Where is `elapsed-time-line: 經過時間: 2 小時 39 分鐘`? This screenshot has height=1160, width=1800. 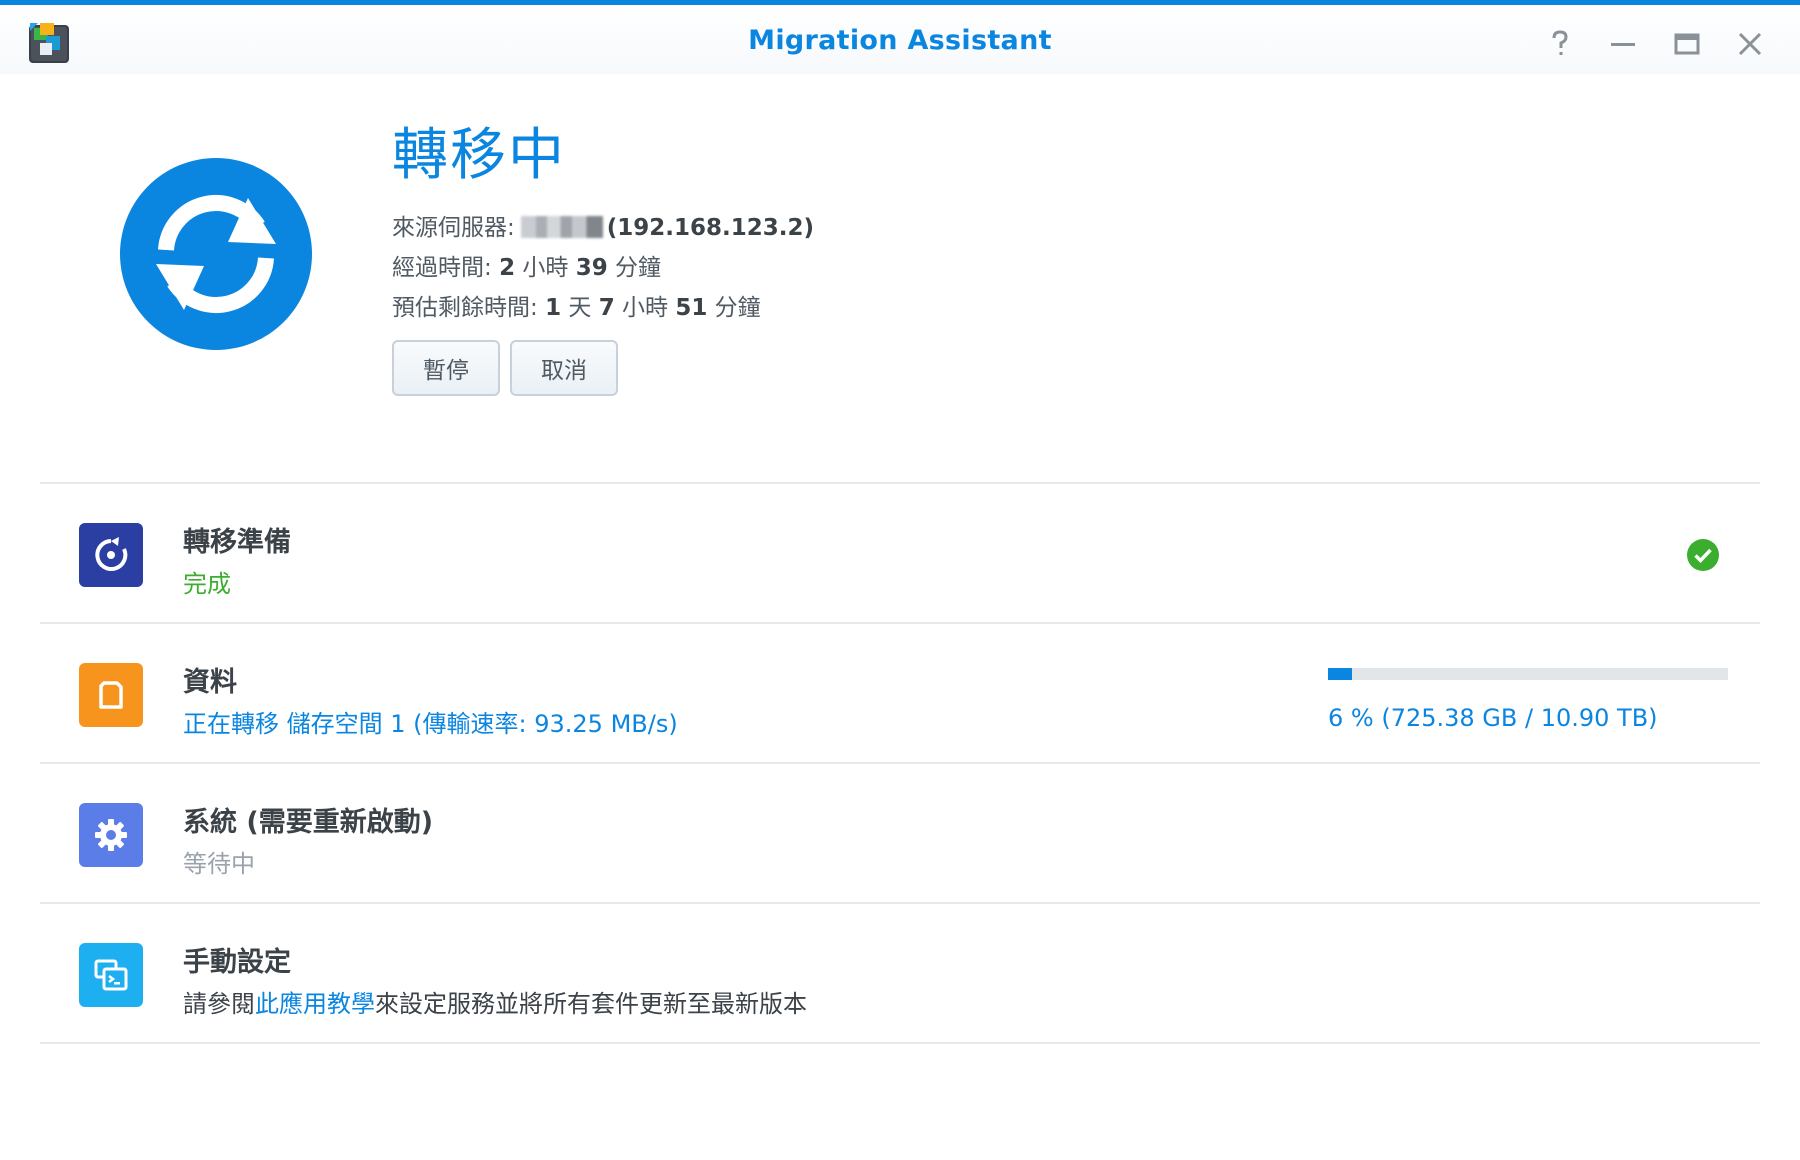
elapsed-time-line: 經過時間: 2 小時 39 分鐘 is located at coordinates (526, 265).